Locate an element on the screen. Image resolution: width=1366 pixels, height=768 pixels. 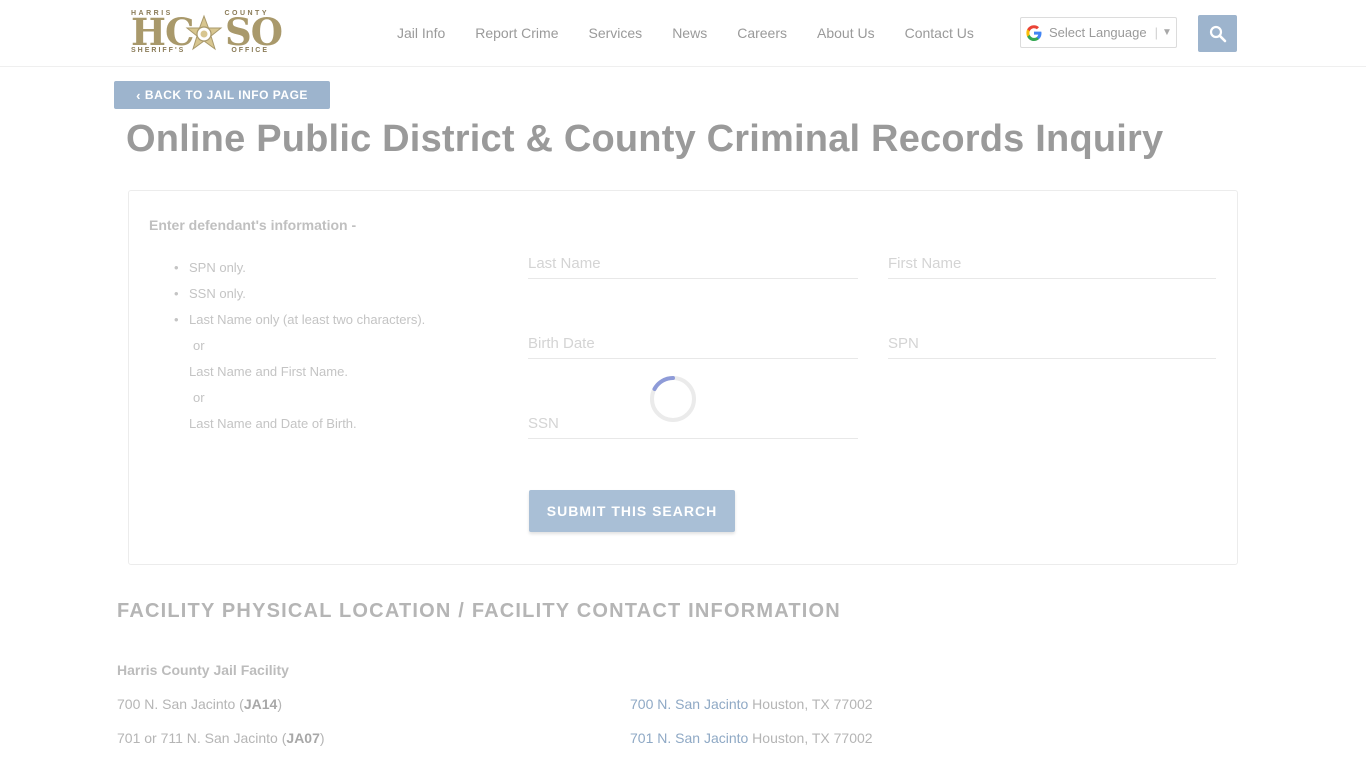
chevron-left-icon: ‹ is located at coordinates (138, 95).